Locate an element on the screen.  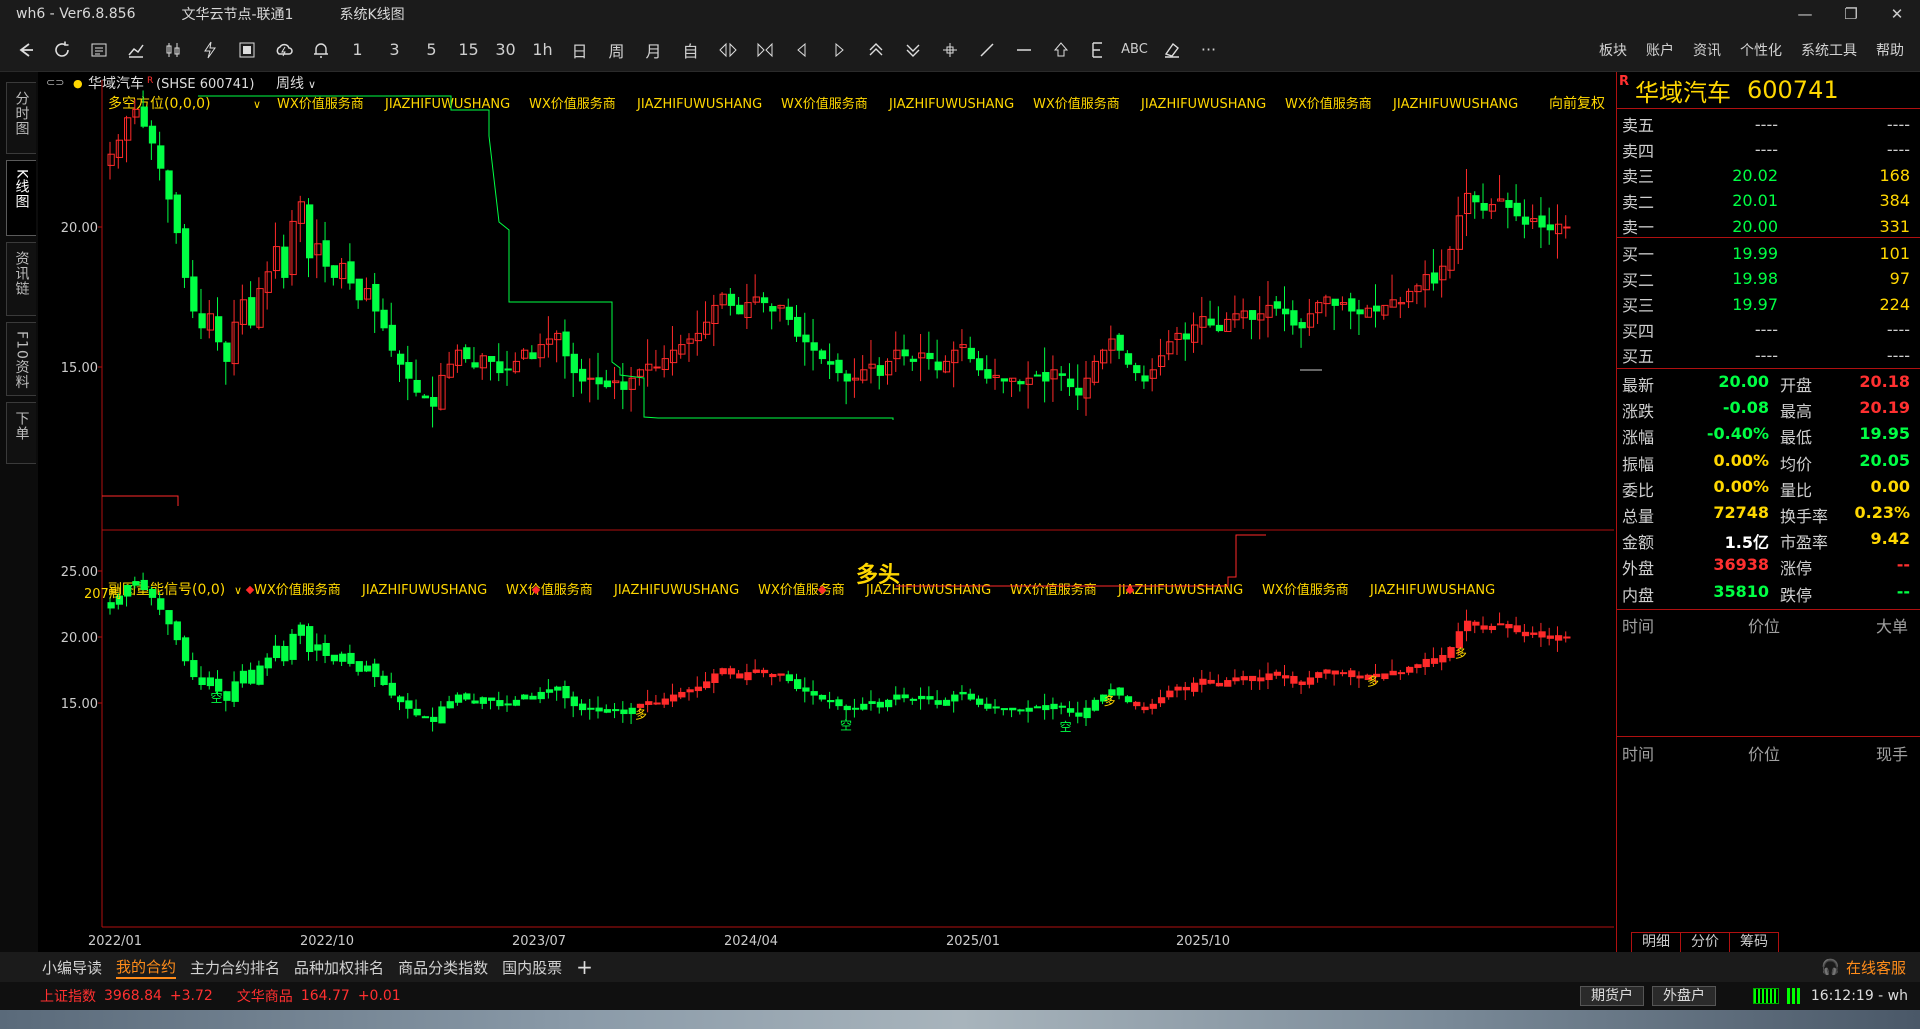
eraser-button is located at coordinates (1171, 50).